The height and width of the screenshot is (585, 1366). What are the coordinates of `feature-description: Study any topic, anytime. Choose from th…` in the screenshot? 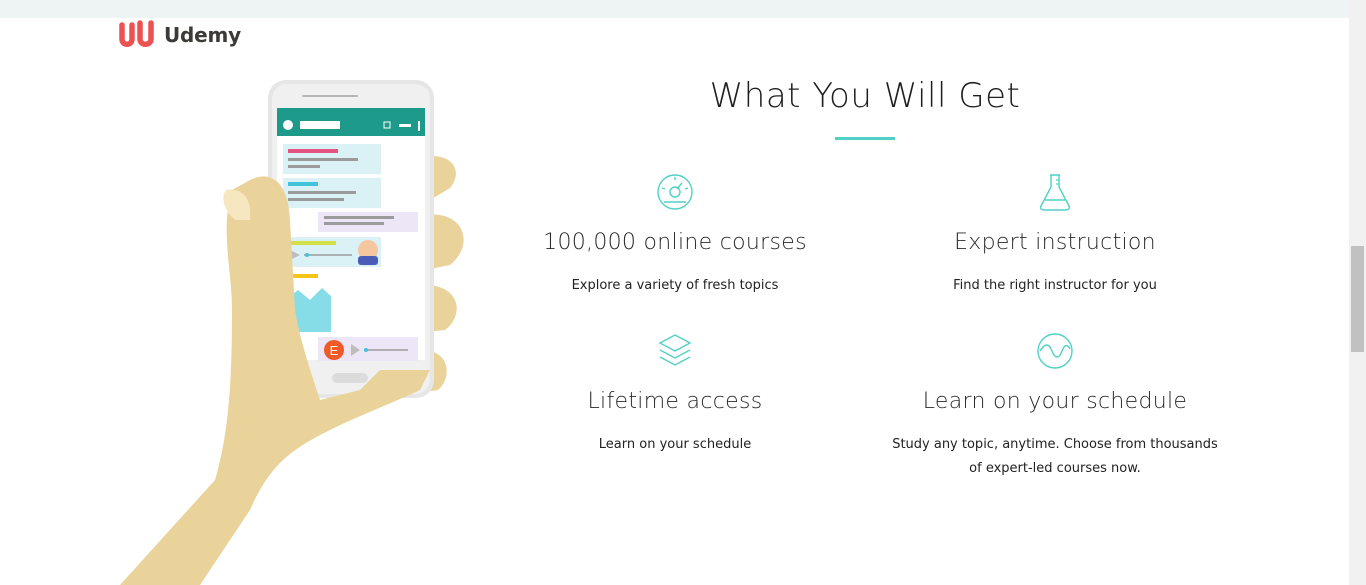 It's located at (1055, 456).